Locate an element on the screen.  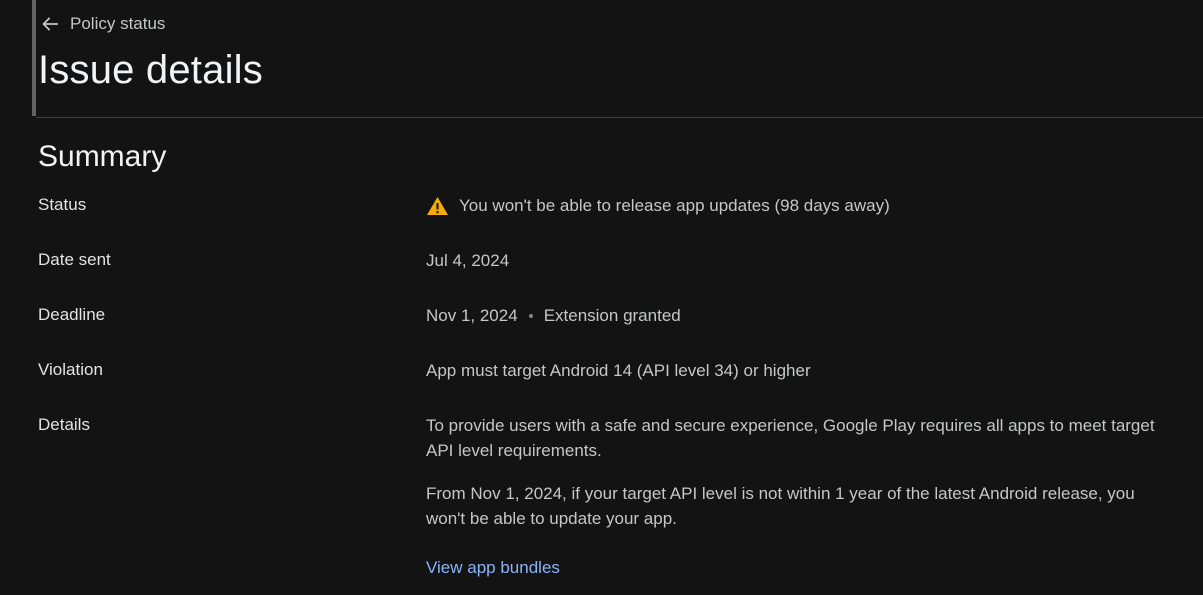
page-title: Issue details is located at coordinates (150, 70).